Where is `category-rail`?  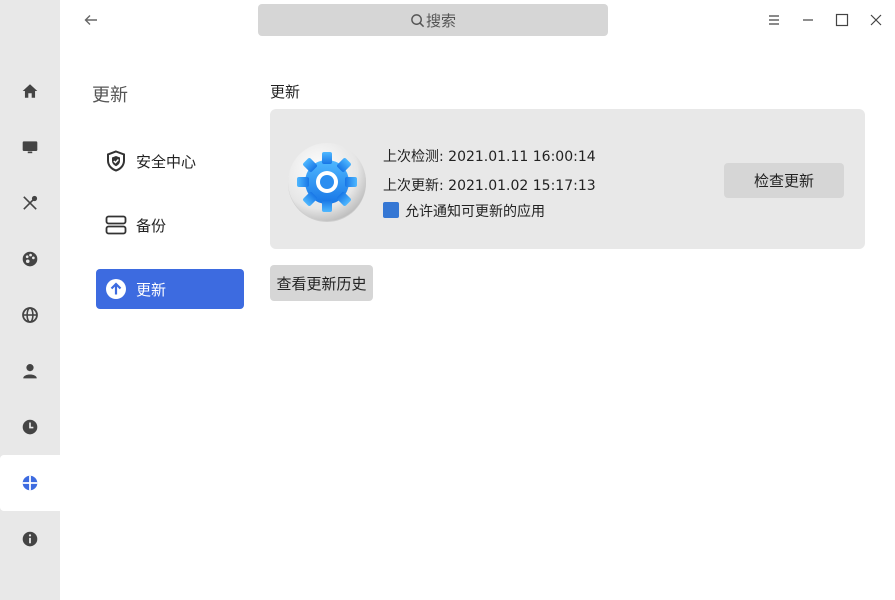
category-rail is located at coordinates (30, 300).